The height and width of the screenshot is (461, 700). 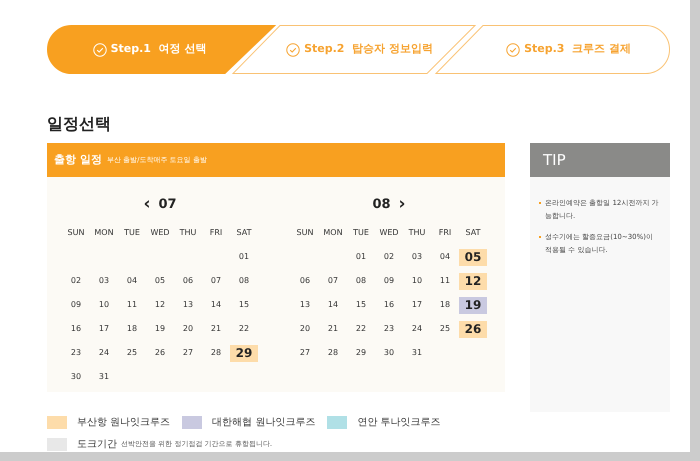 I want to click on month-label: 08, so click(x=381, y=205).